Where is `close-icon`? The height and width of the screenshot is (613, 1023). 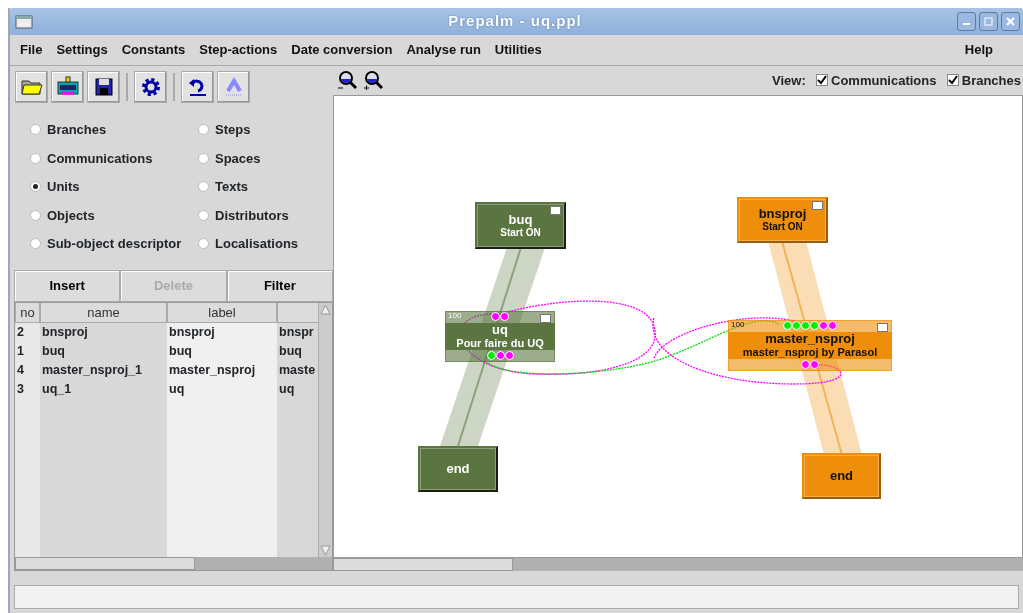 close-icon is located at coordinates (1010, 21).